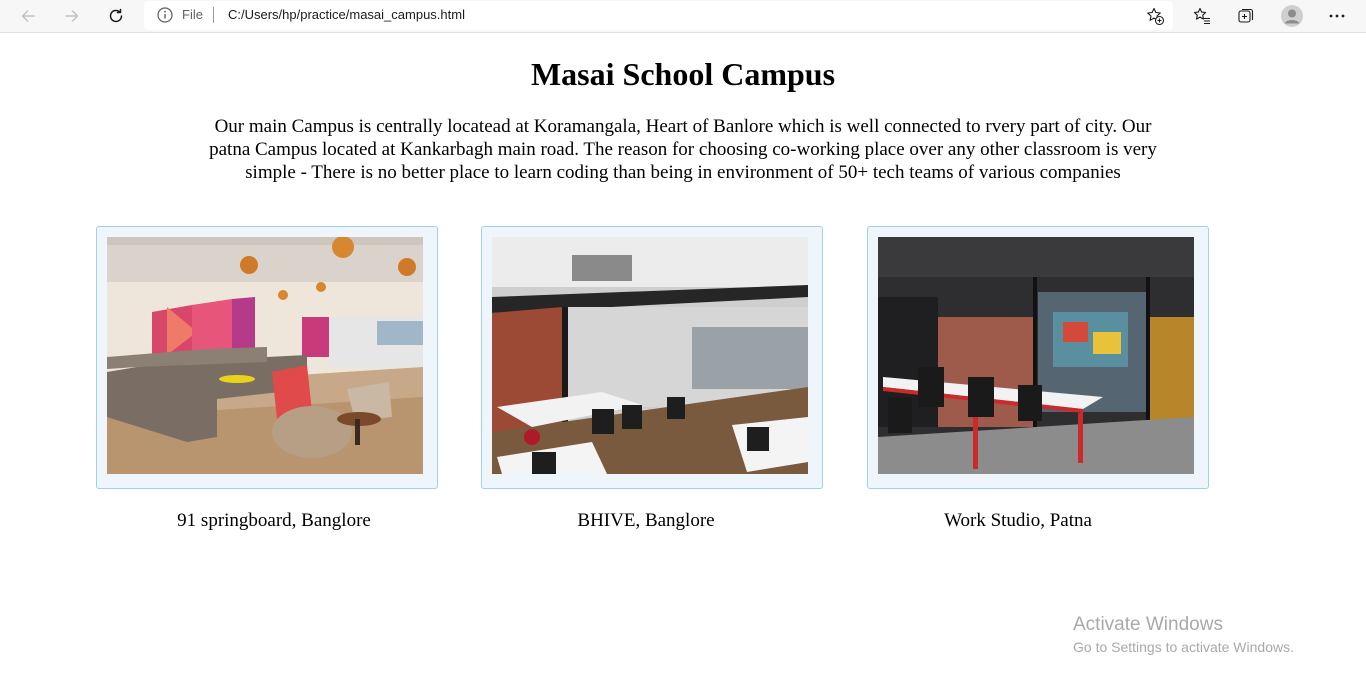 The width and height of the screenshot is (1366, 690). I want to click on campus-photo-springboard, so click(265, 355).